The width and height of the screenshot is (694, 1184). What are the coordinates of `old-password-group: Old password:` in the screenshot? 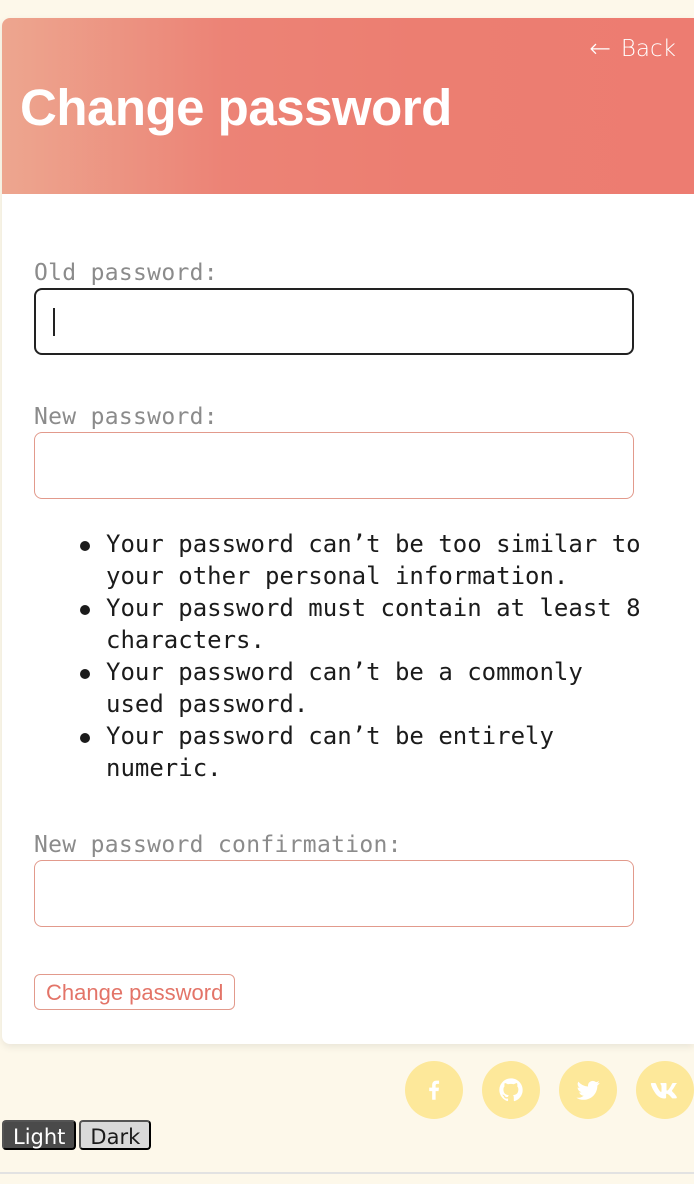 It's located at (334, 306).